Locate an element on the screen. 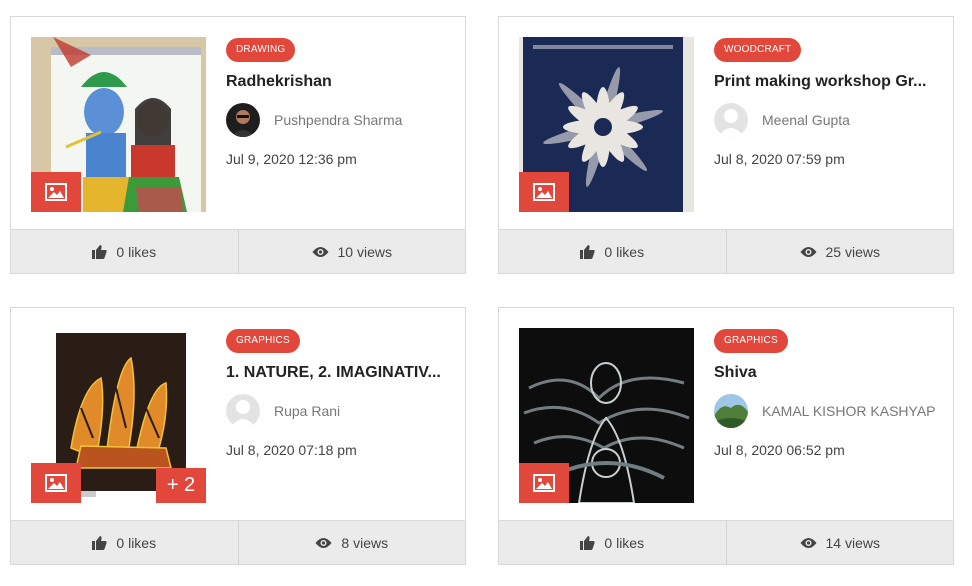 This screenshot has height=586, width=972. views-count: 14 views is located at coordinates (852, 542).